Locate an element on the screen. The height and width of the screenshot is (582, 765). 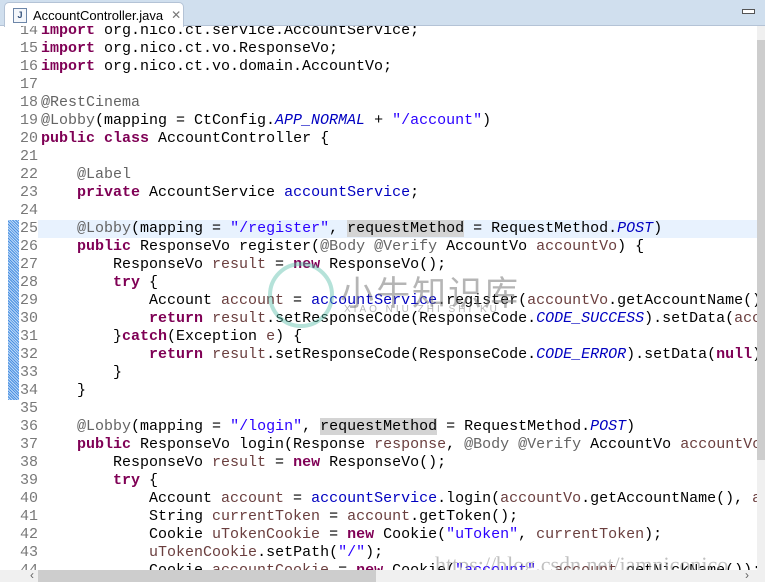
code-token: { is located at coordinates (149, 480).